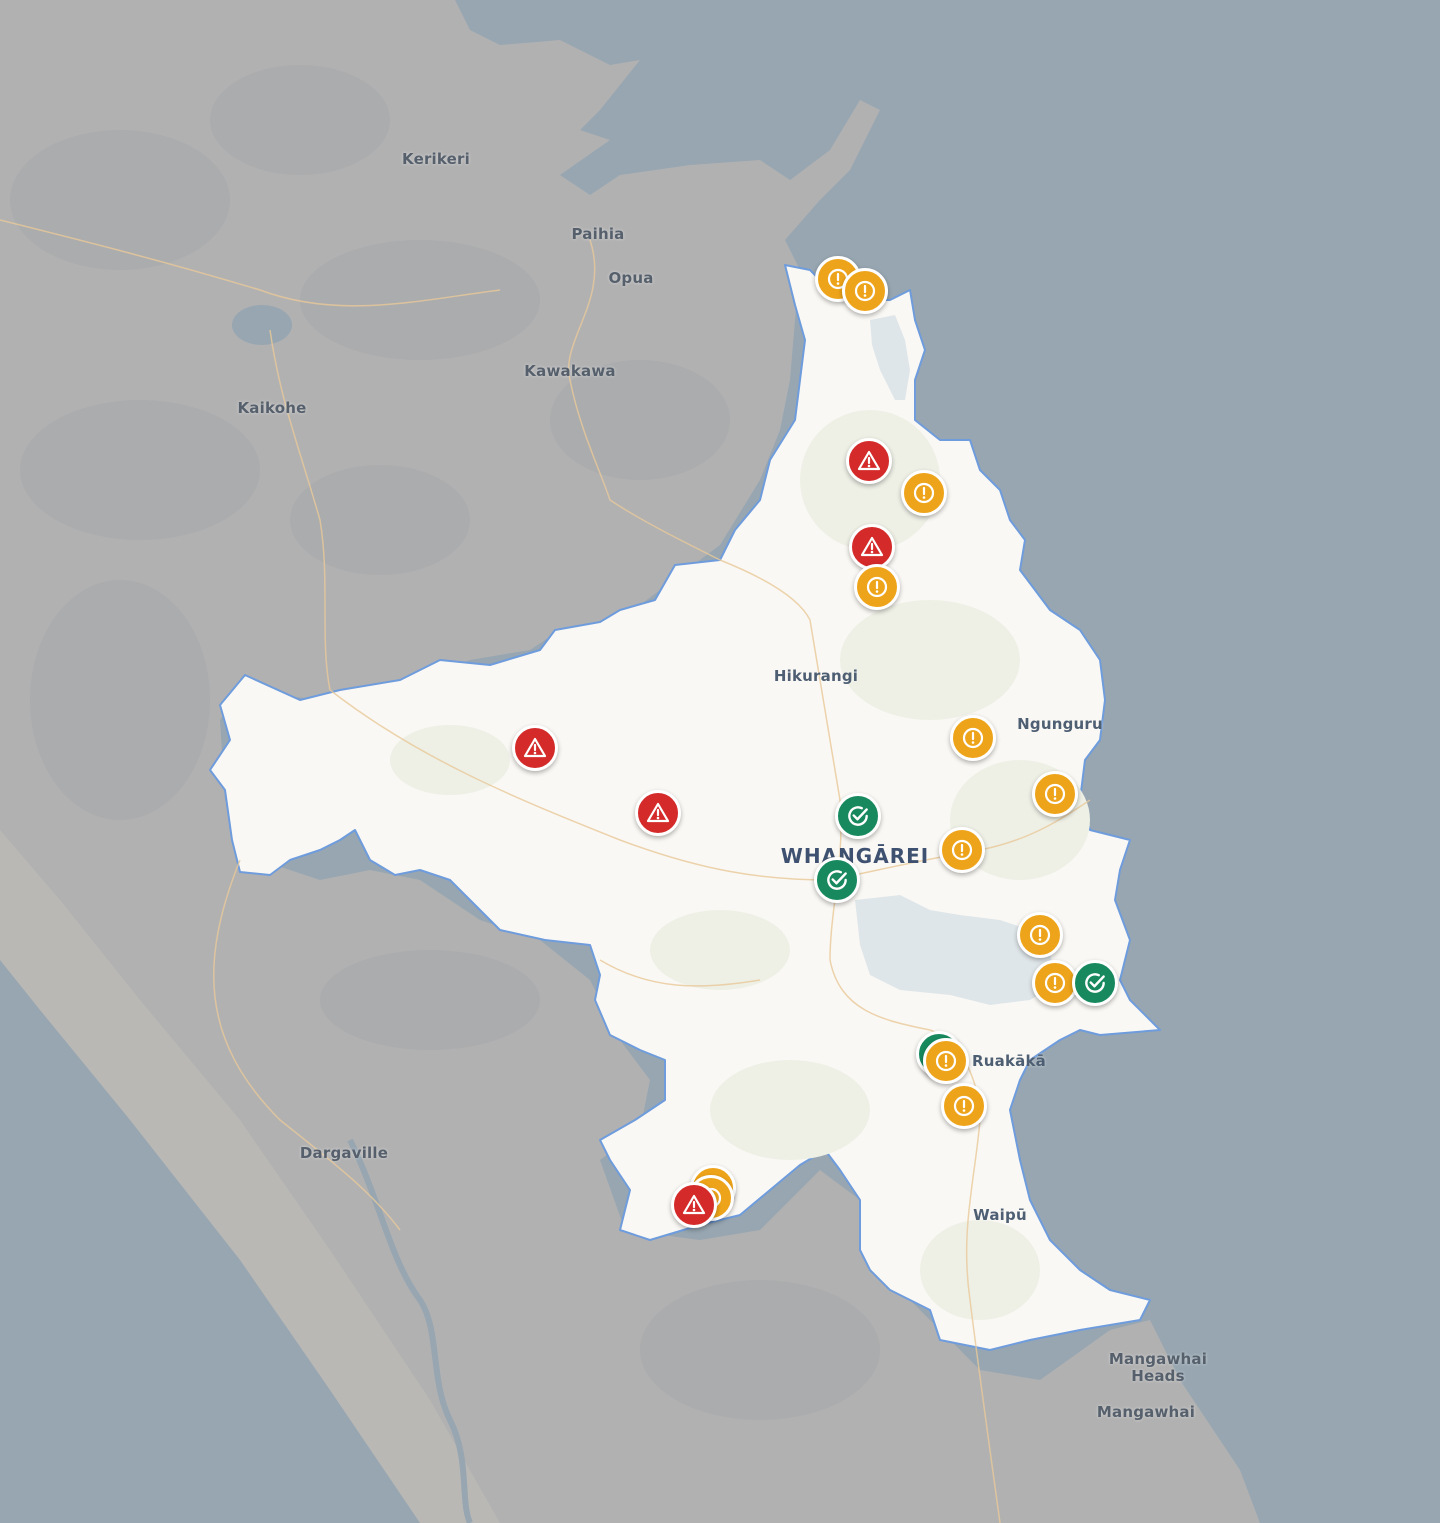 Image resolution: width=1440 pixels, height=1523 pixels. Describe the element at coordinates (598, 234) in the screenshot. I see `place-label-paihia: Paihia` at that location.